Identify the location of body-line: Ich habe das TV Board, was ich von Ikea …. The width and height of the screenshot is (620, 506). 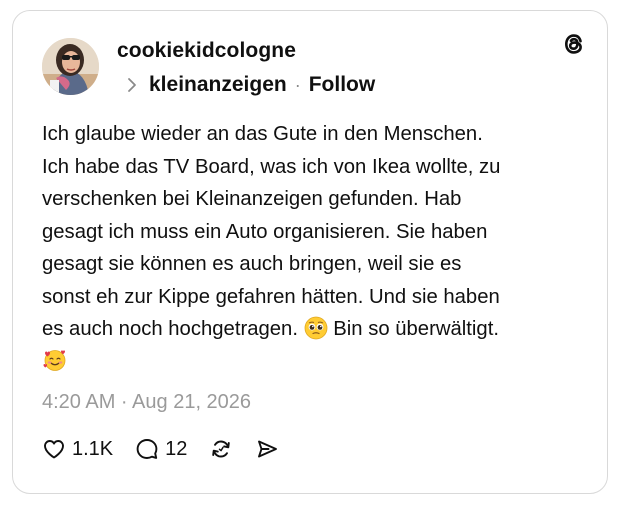
(271, 166).